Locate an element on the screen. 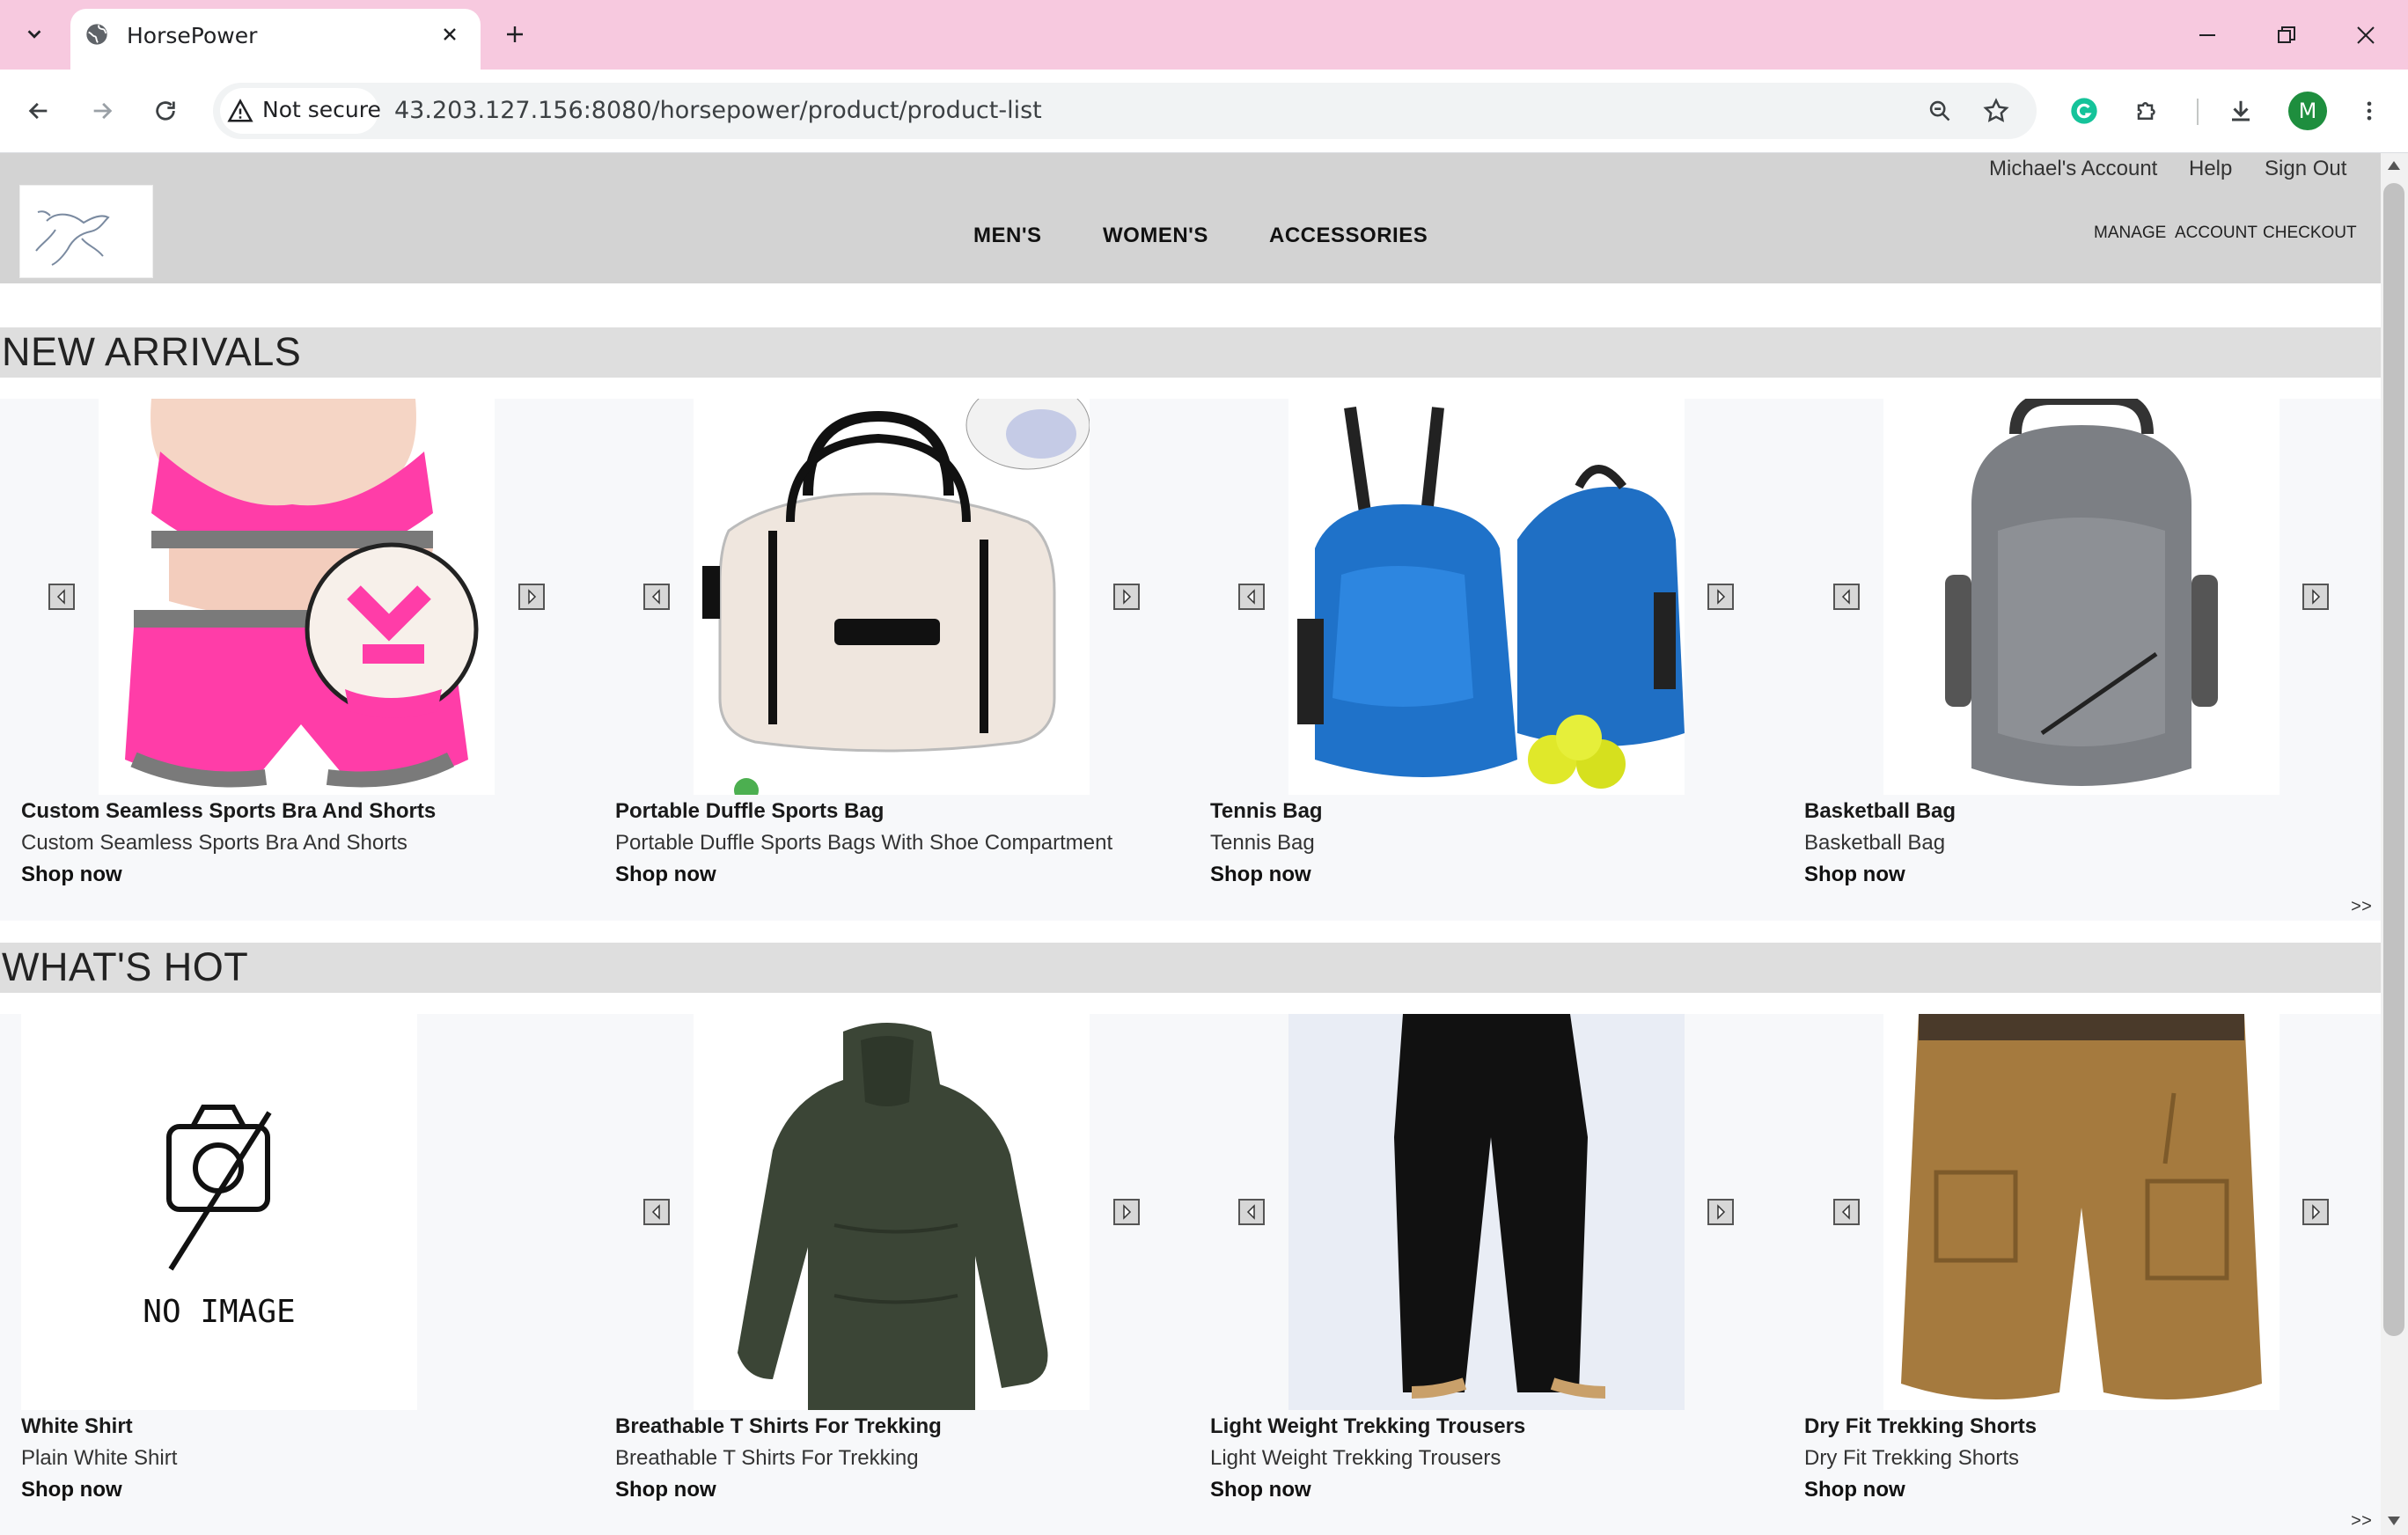  nav-accessories: ACCESSORIES is located at coordinates (1348, 236).